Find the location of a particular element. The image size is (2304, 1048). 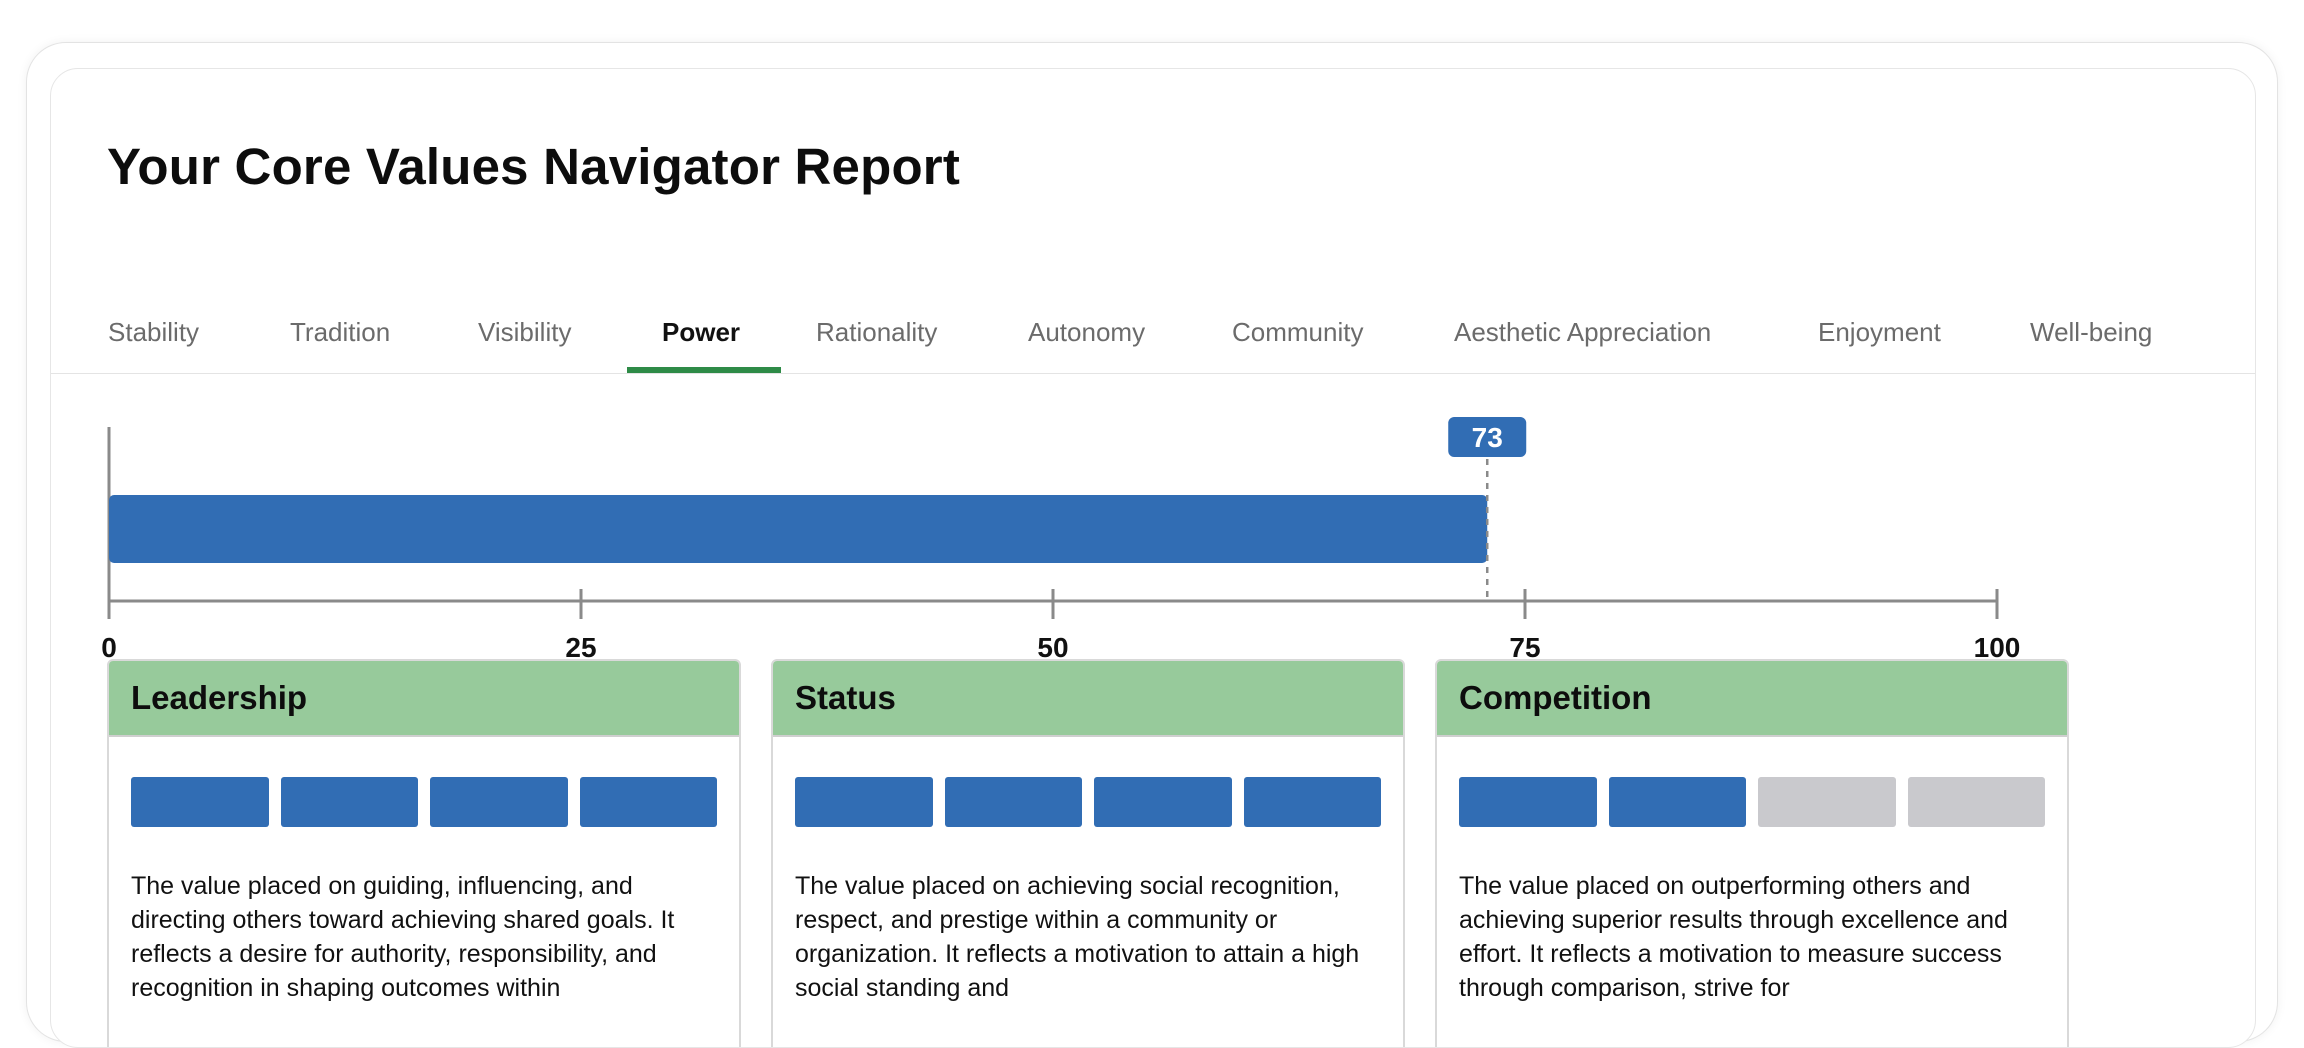

tab-enjoyment: Enjoyment is located at coordinates (1879, 332).